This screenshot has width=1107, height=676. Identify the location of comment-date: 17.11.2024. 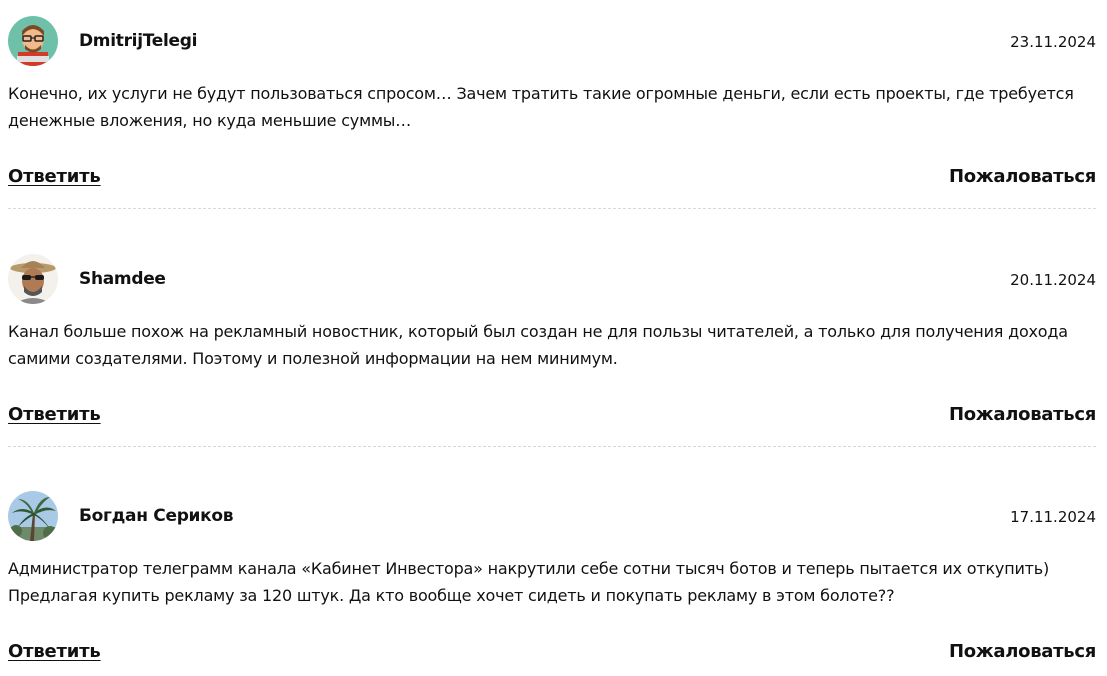
(1053, 517).